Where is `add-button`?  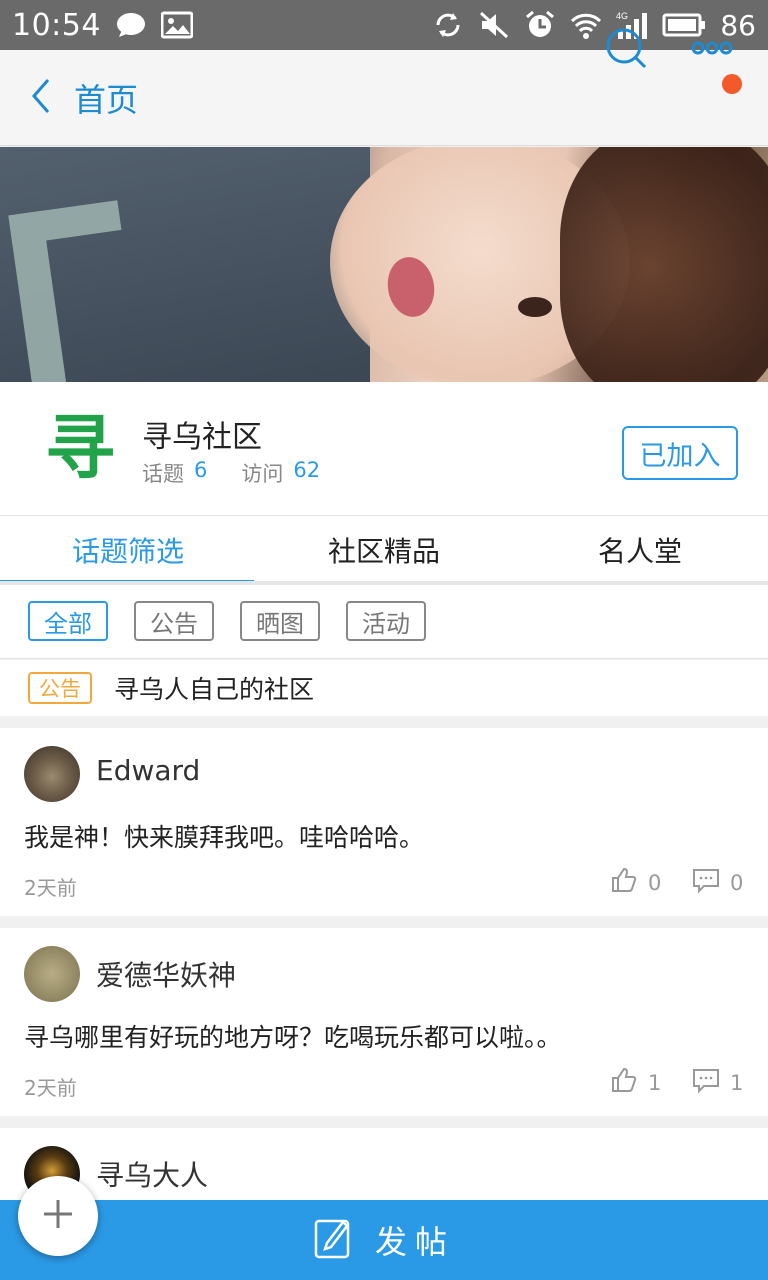
add-button is located at coordinates (58, 1216).